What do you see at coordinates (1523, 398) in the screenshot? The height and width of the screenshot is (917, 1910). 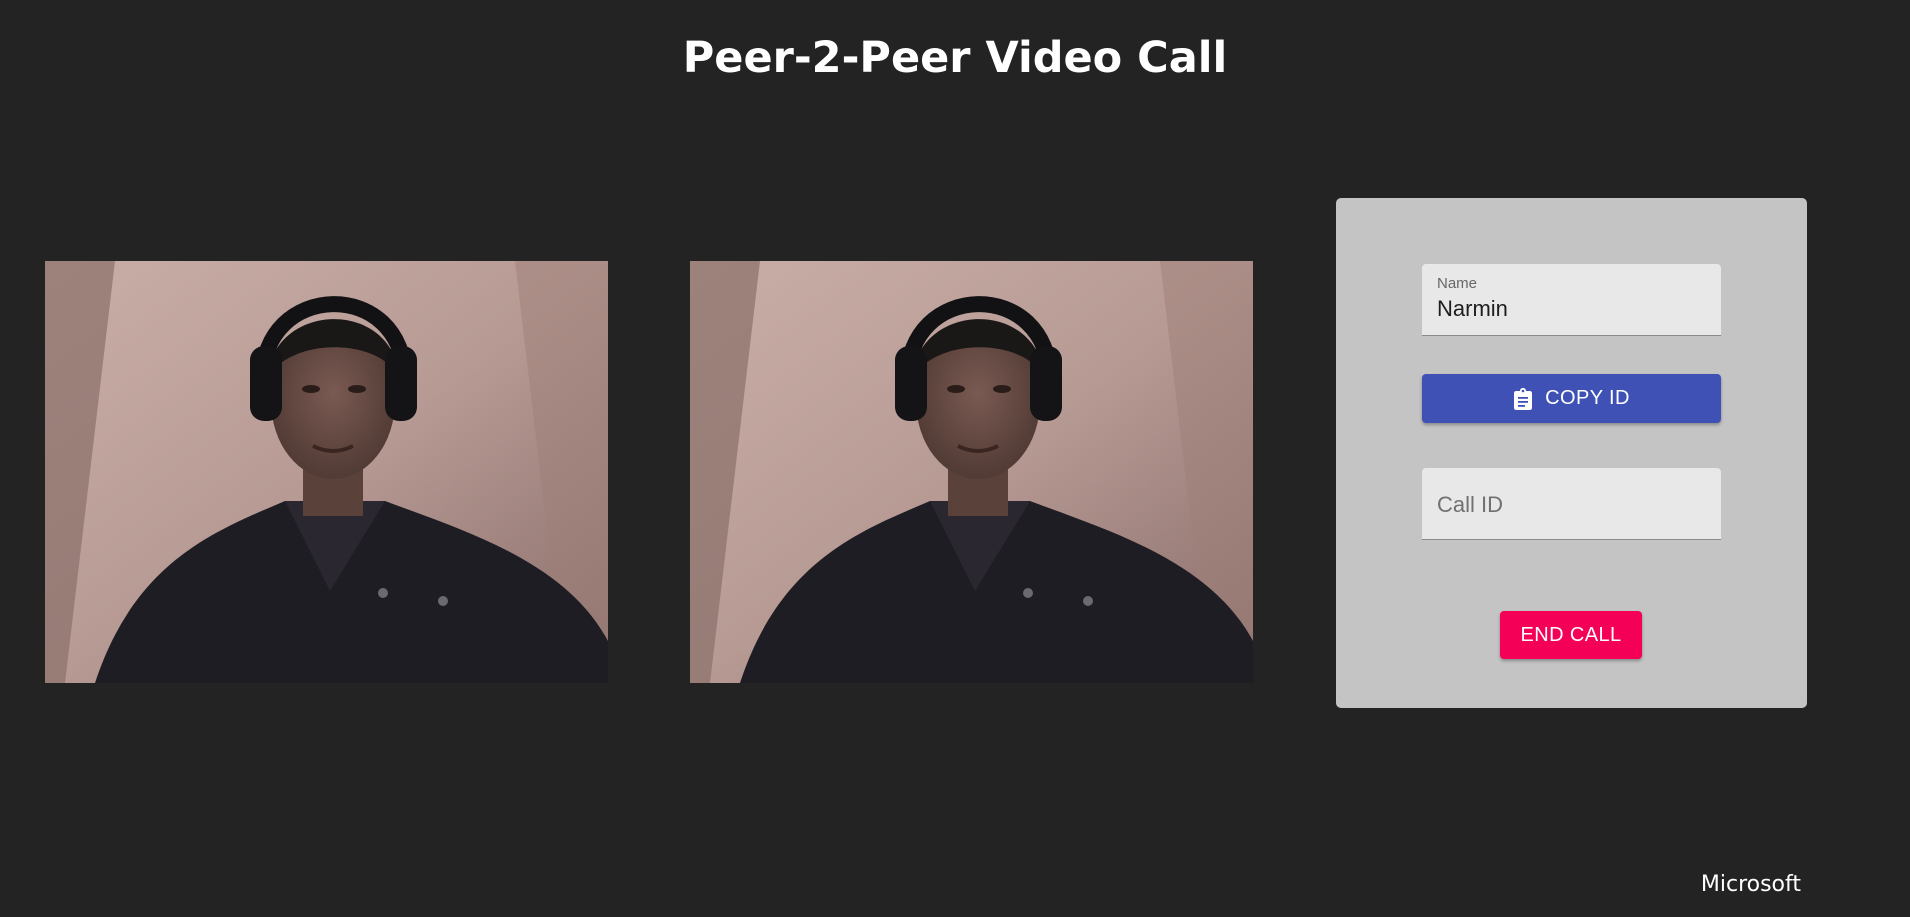 I see `clipboard-icon` at bounding box center [1523, 398].